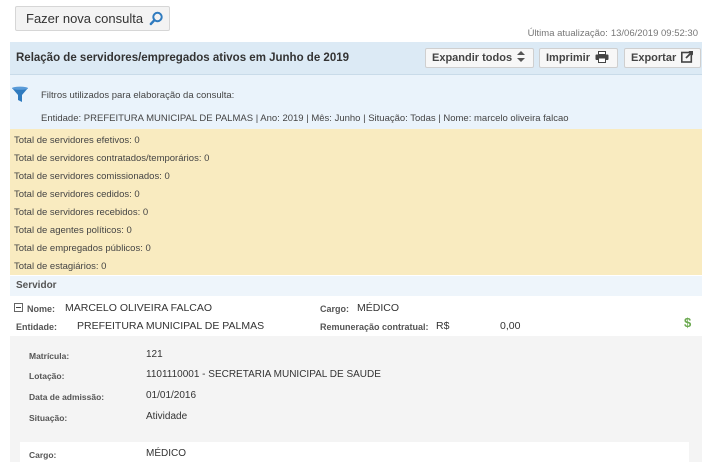  I want to click on search-icon, so click(156, 18).